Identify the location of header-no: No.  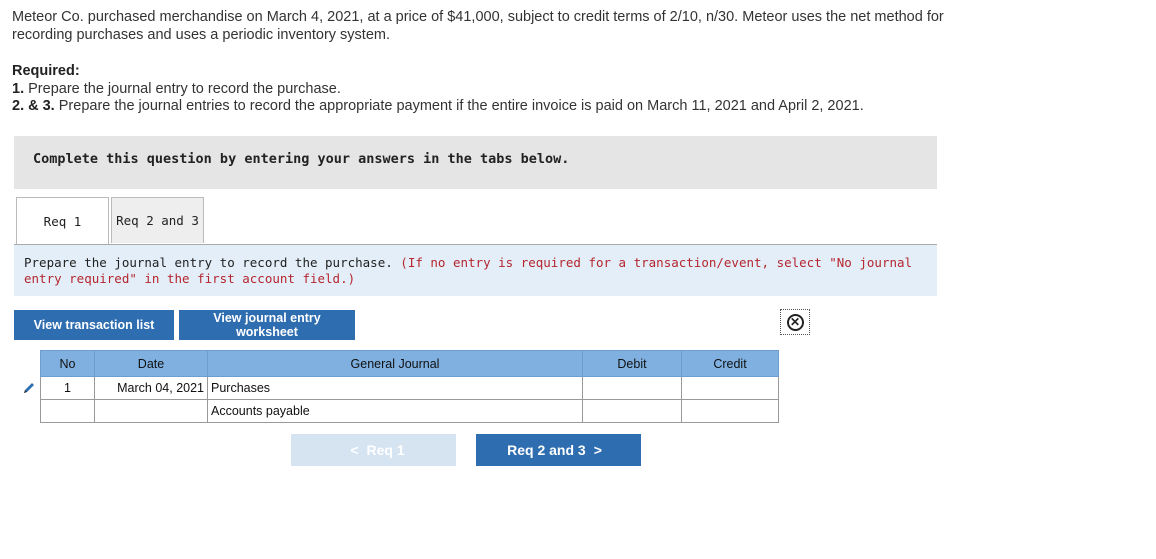
(67, 363).